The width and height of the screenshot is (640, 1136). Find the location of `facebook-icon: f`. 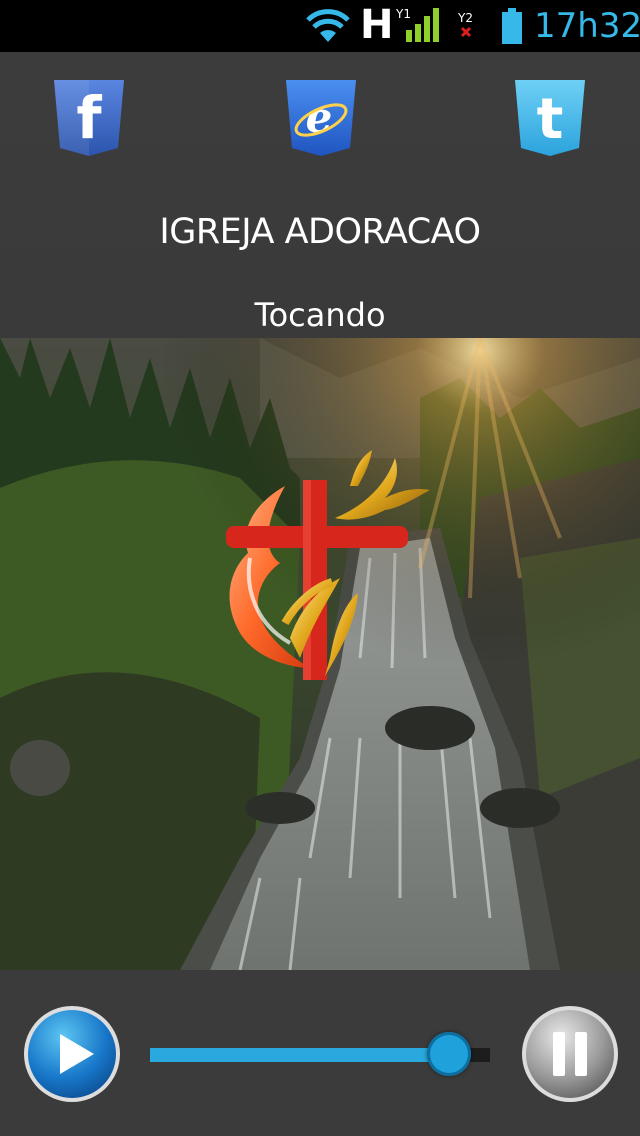

facebook-icon: f is located at coordinates (89, 118).